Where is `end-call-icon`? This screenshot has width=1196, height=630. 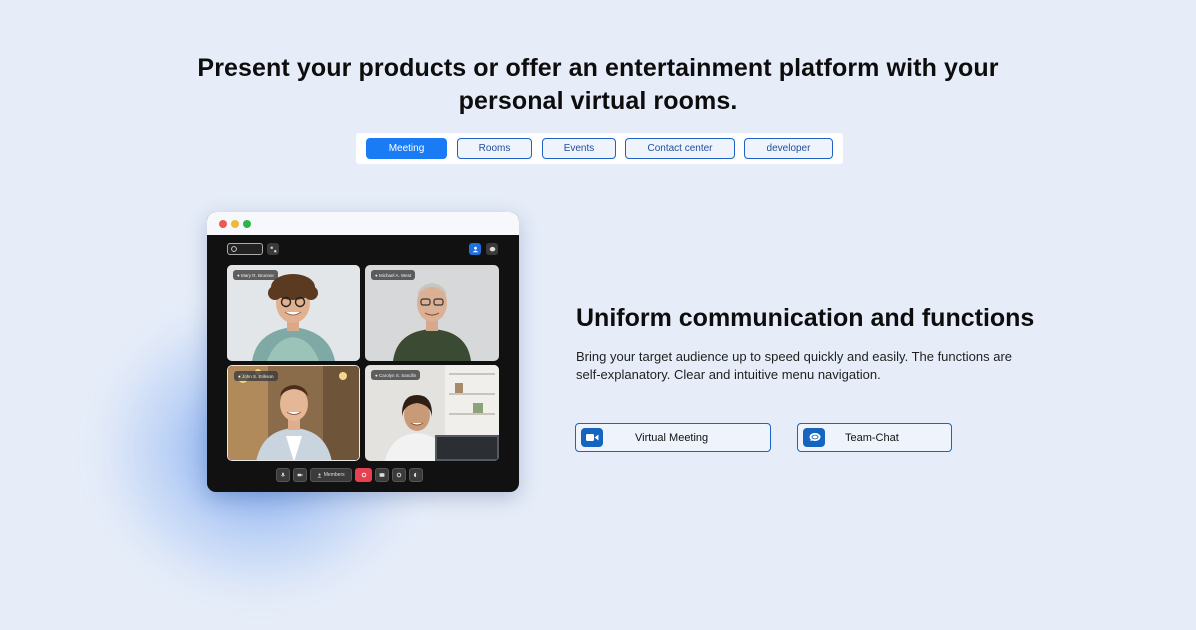
end-call-icon is located at coordinates (363, 475).